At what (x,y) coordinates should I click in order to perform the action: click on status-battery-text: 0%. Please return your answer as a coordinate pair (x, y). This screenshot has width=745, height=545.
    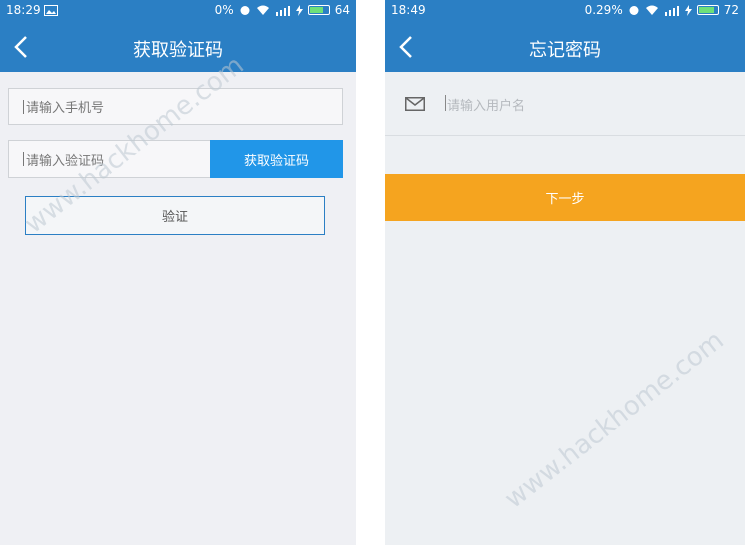
    Looking at the image, I should click on (224, 10).